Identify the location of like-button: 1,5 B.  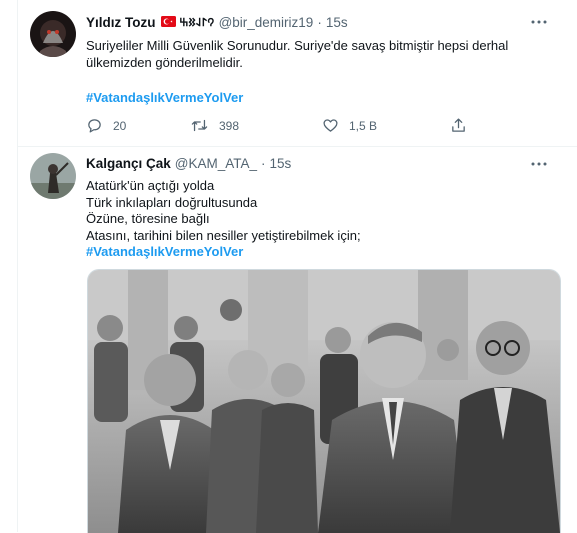
(349, 125).